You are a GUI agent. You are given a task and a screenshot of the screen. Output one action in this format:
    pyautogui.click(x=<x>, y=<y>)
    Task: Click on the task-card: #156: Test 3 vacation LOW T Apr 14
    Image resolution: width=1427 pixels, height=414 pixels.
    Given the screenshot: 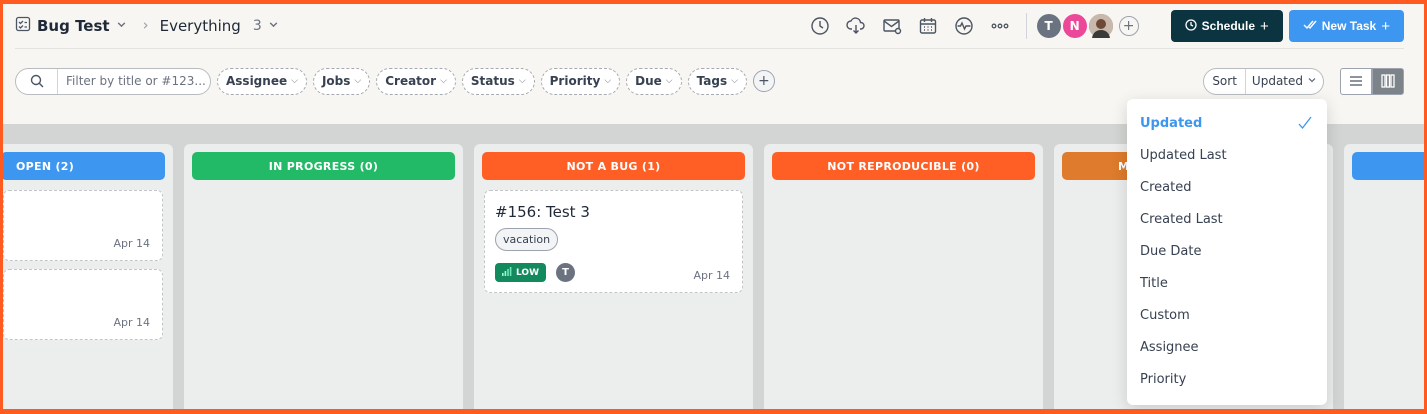 What is the action you would take?
    pyautogui.click(x=613, y=241)
    